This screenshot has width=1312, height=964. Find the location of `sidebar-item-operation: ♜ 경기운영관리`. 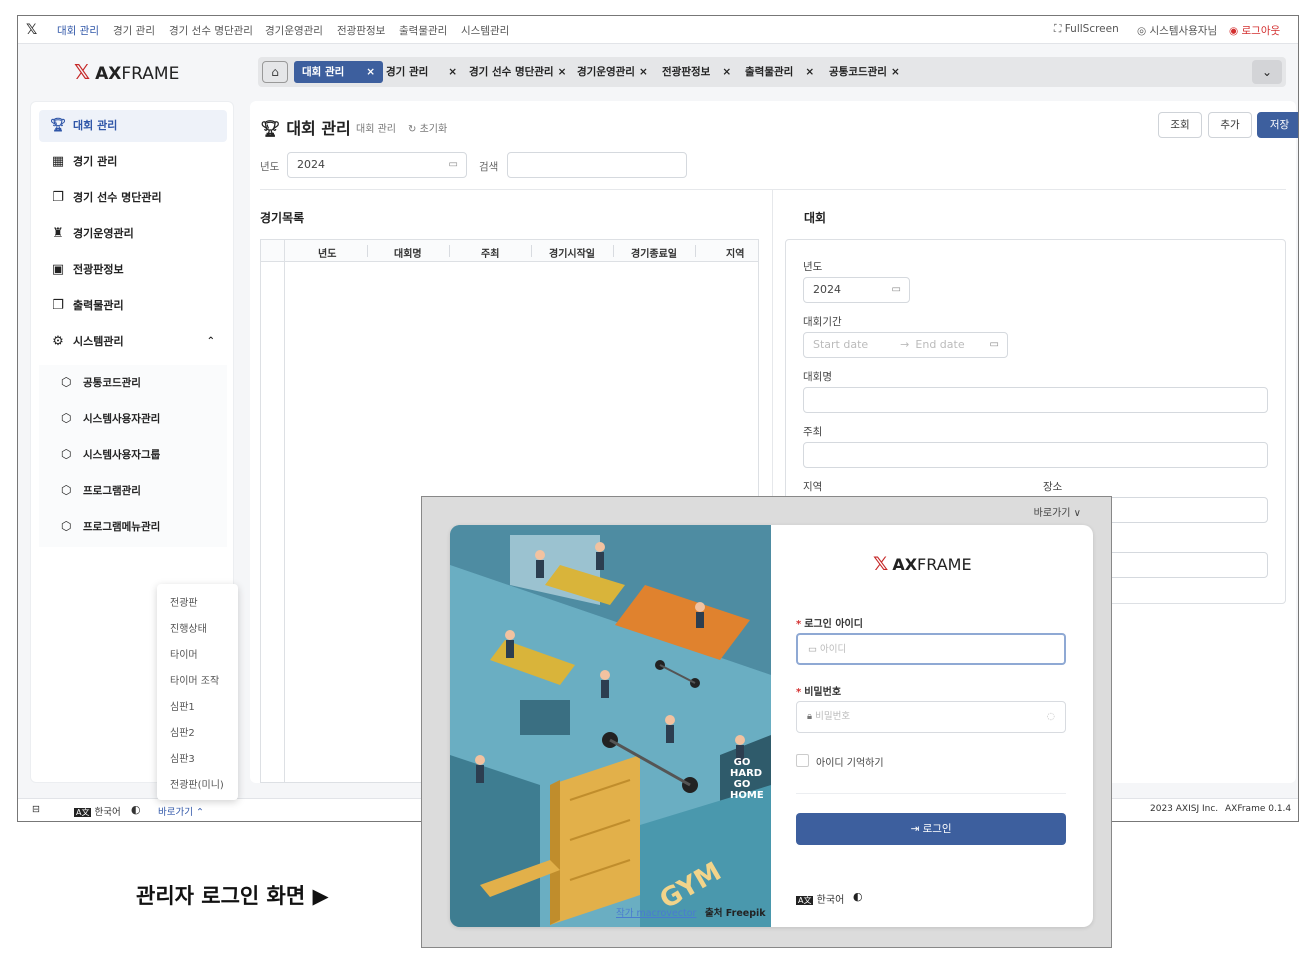

sidebar-item-operation: ♜ 경기운영관리 is located at coordinates (133, 234).